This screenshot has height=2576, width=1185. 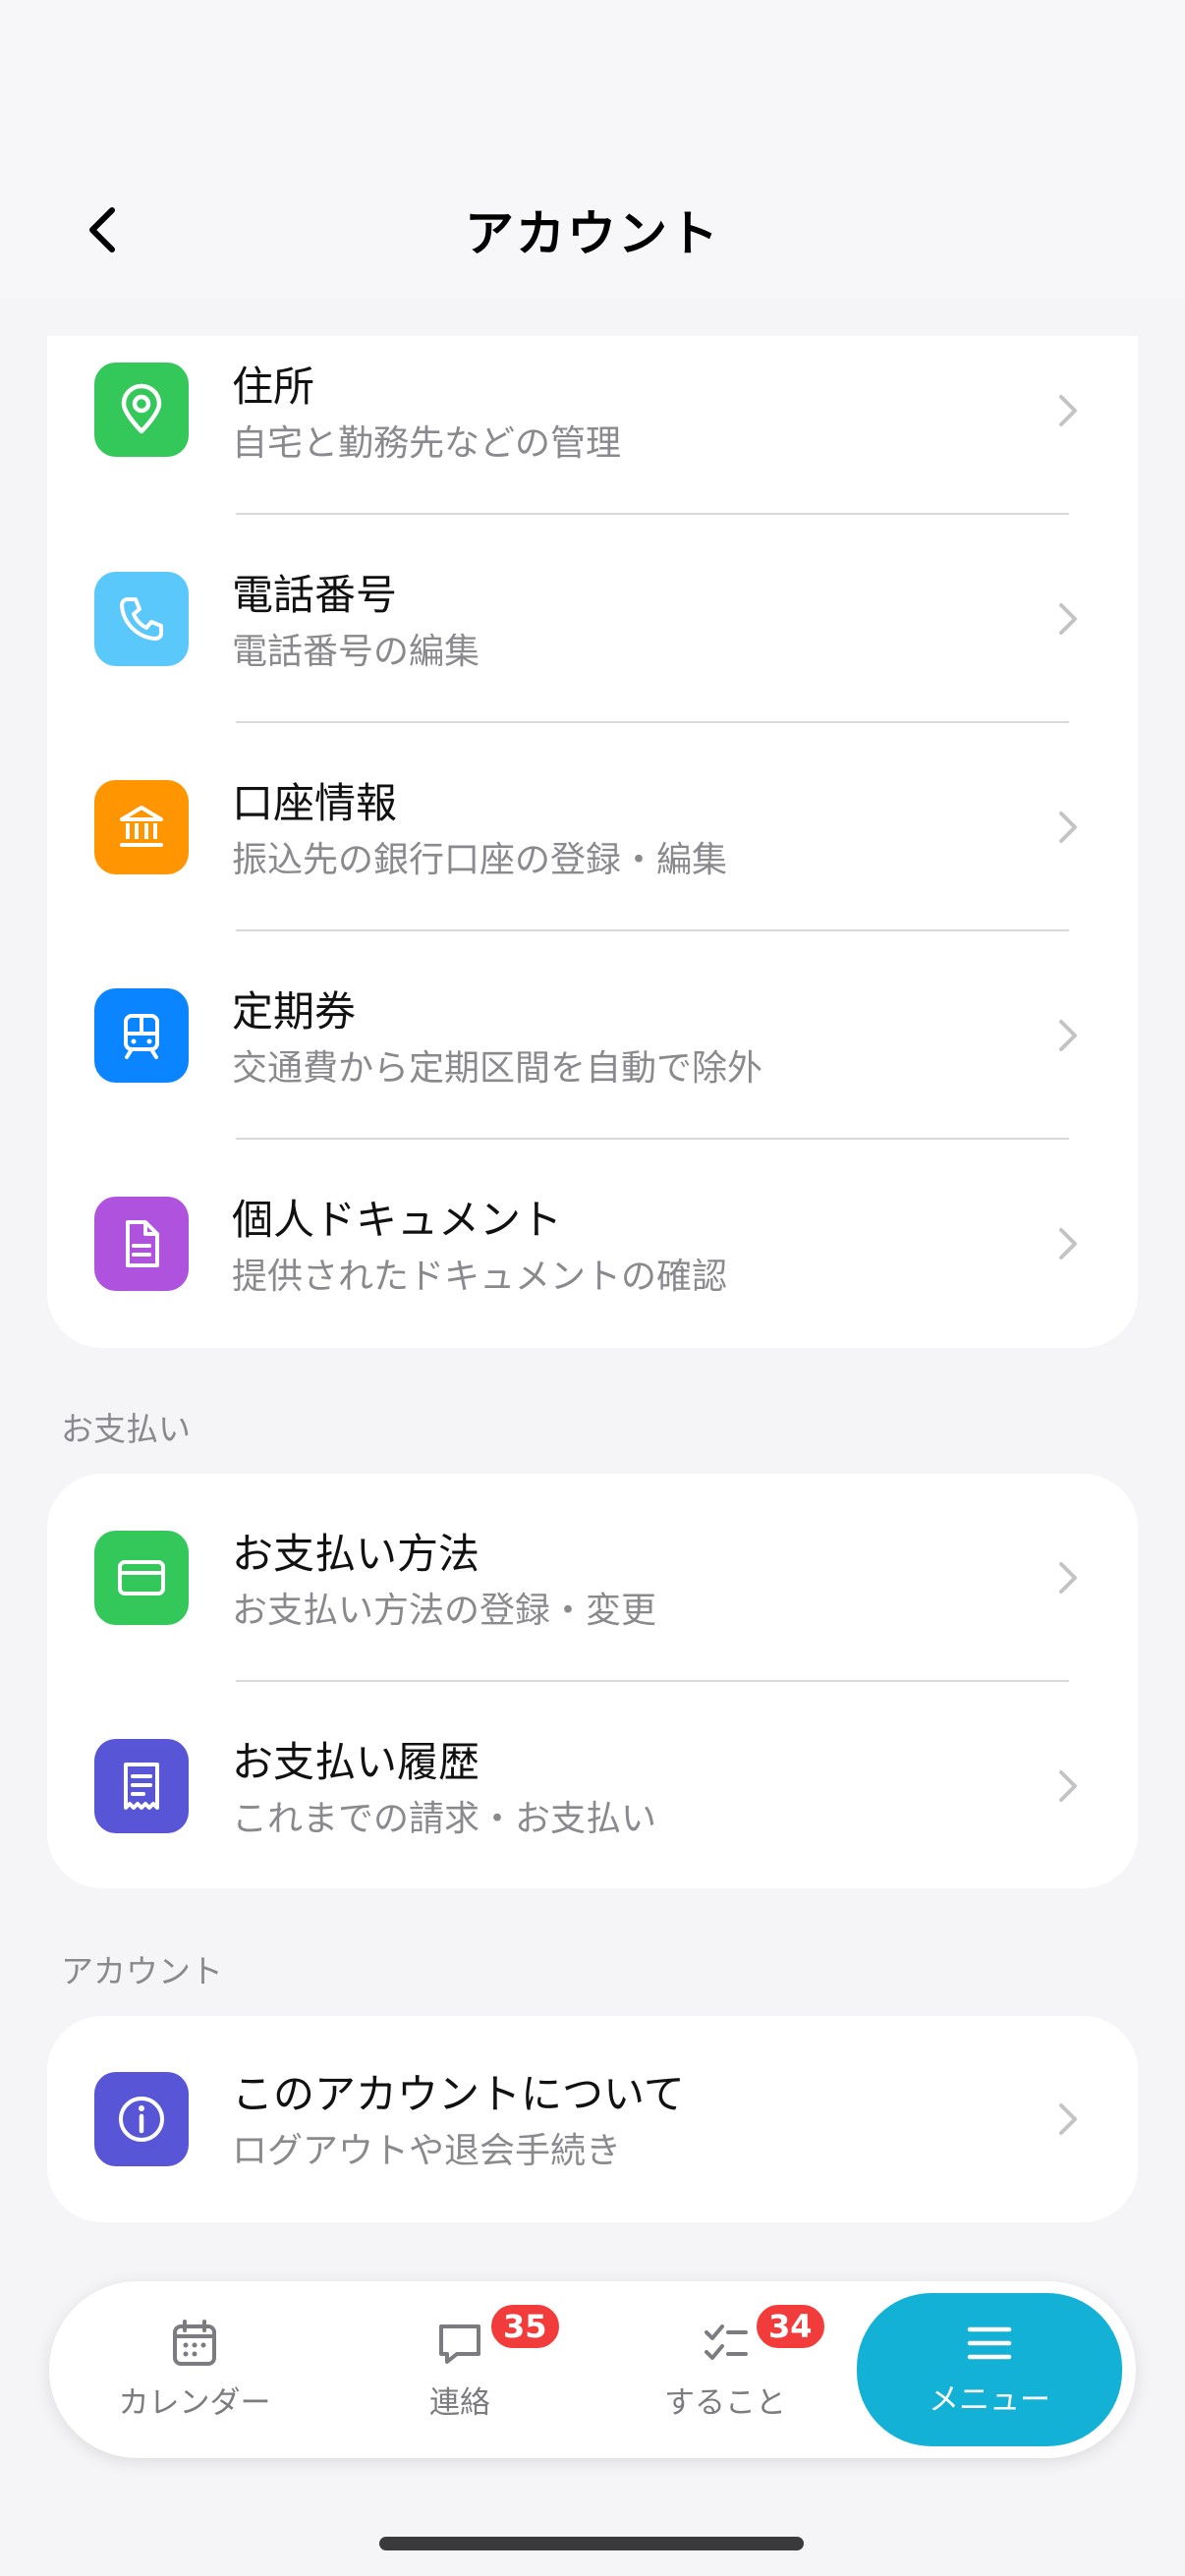 What do you see at coordinates (592, 1035) in the screenshot?
I see `commuter-pass-row: 定期券 交通費から定期区間を自動で除外` at bounding box center [592, 1035].